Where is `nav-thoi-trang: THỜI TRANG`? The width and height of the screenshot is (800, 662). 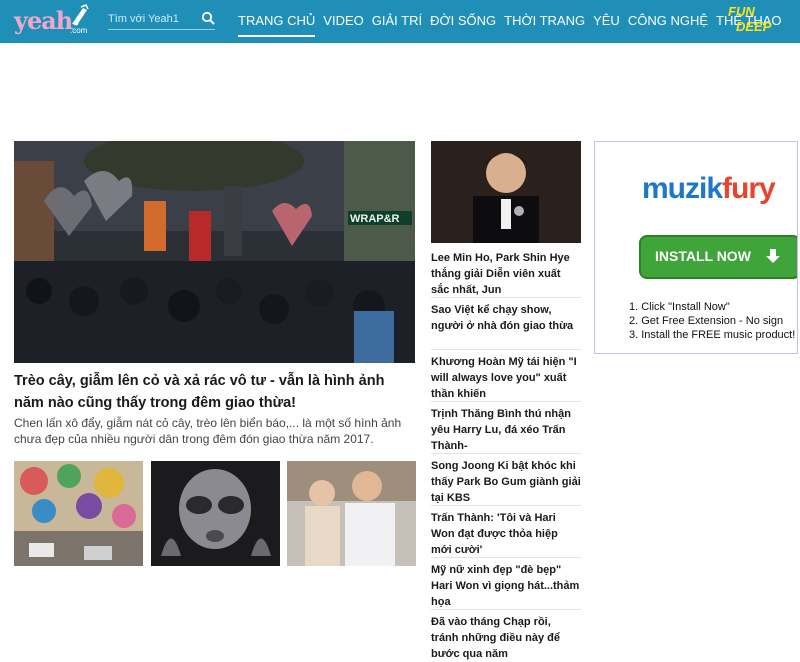 nav-thoi-trang: THỜI TRANG is located at coordinates (544, 21).